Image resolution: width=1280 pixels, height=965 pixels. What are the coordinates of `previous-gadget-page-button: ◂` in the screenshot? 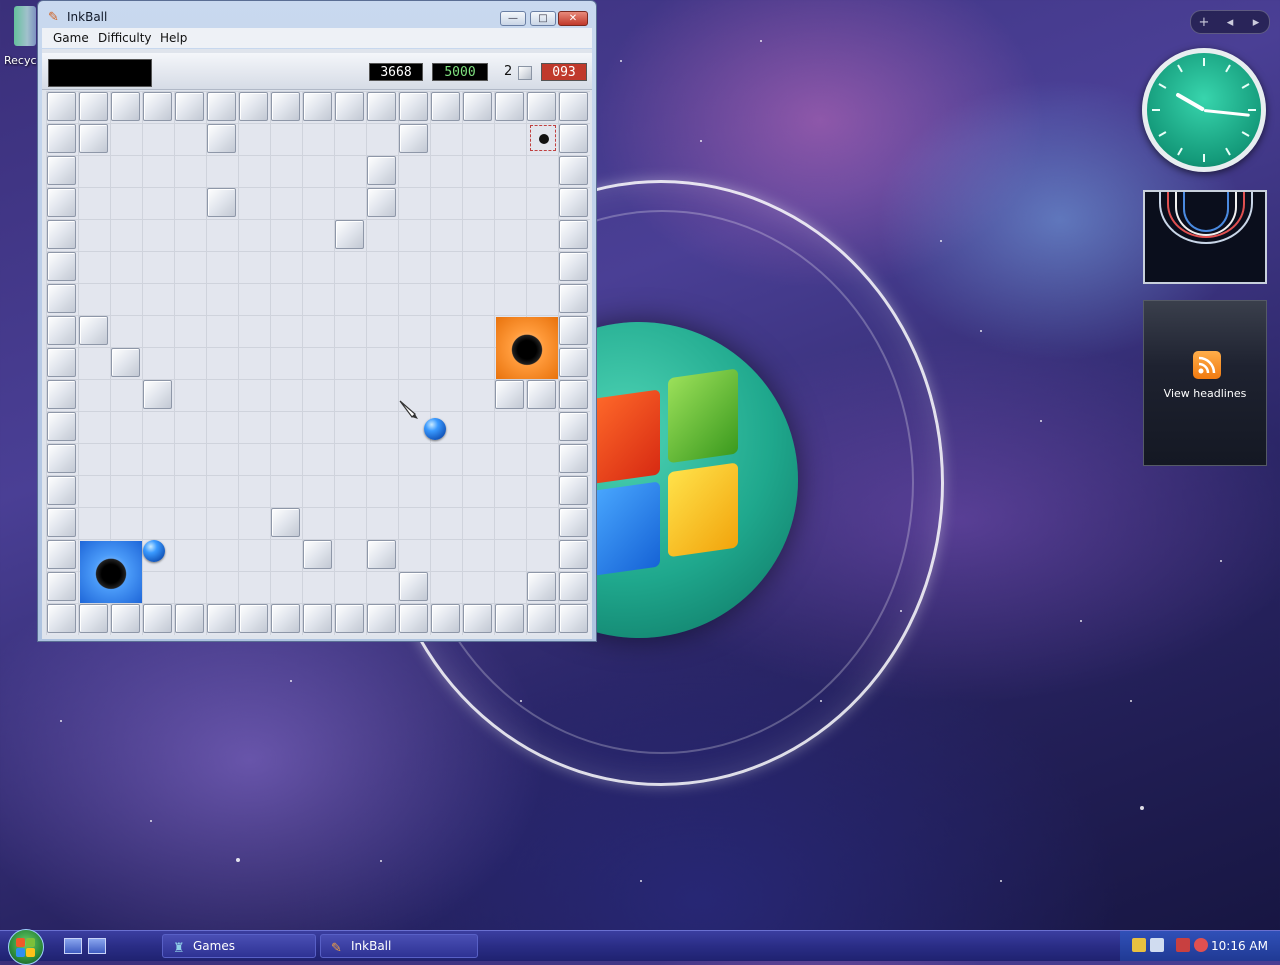 It's located at (1230, 22).